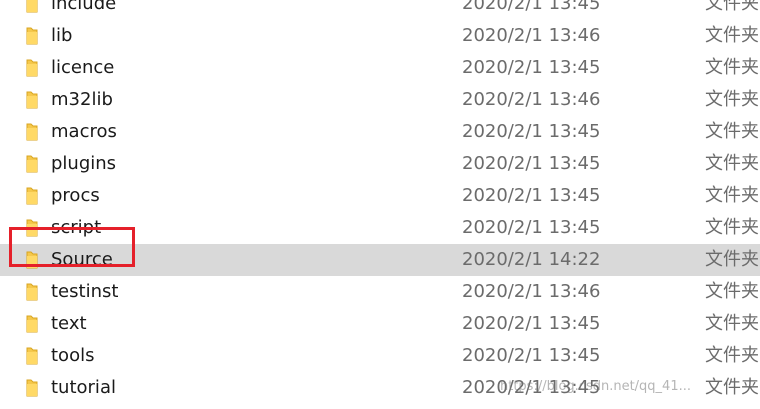 The width and height of the screenshot is (760, 409). What do you see at coordinates (83, 67) in the screenshot?
I see `file-name: licence` at bounding box center [83, 67].